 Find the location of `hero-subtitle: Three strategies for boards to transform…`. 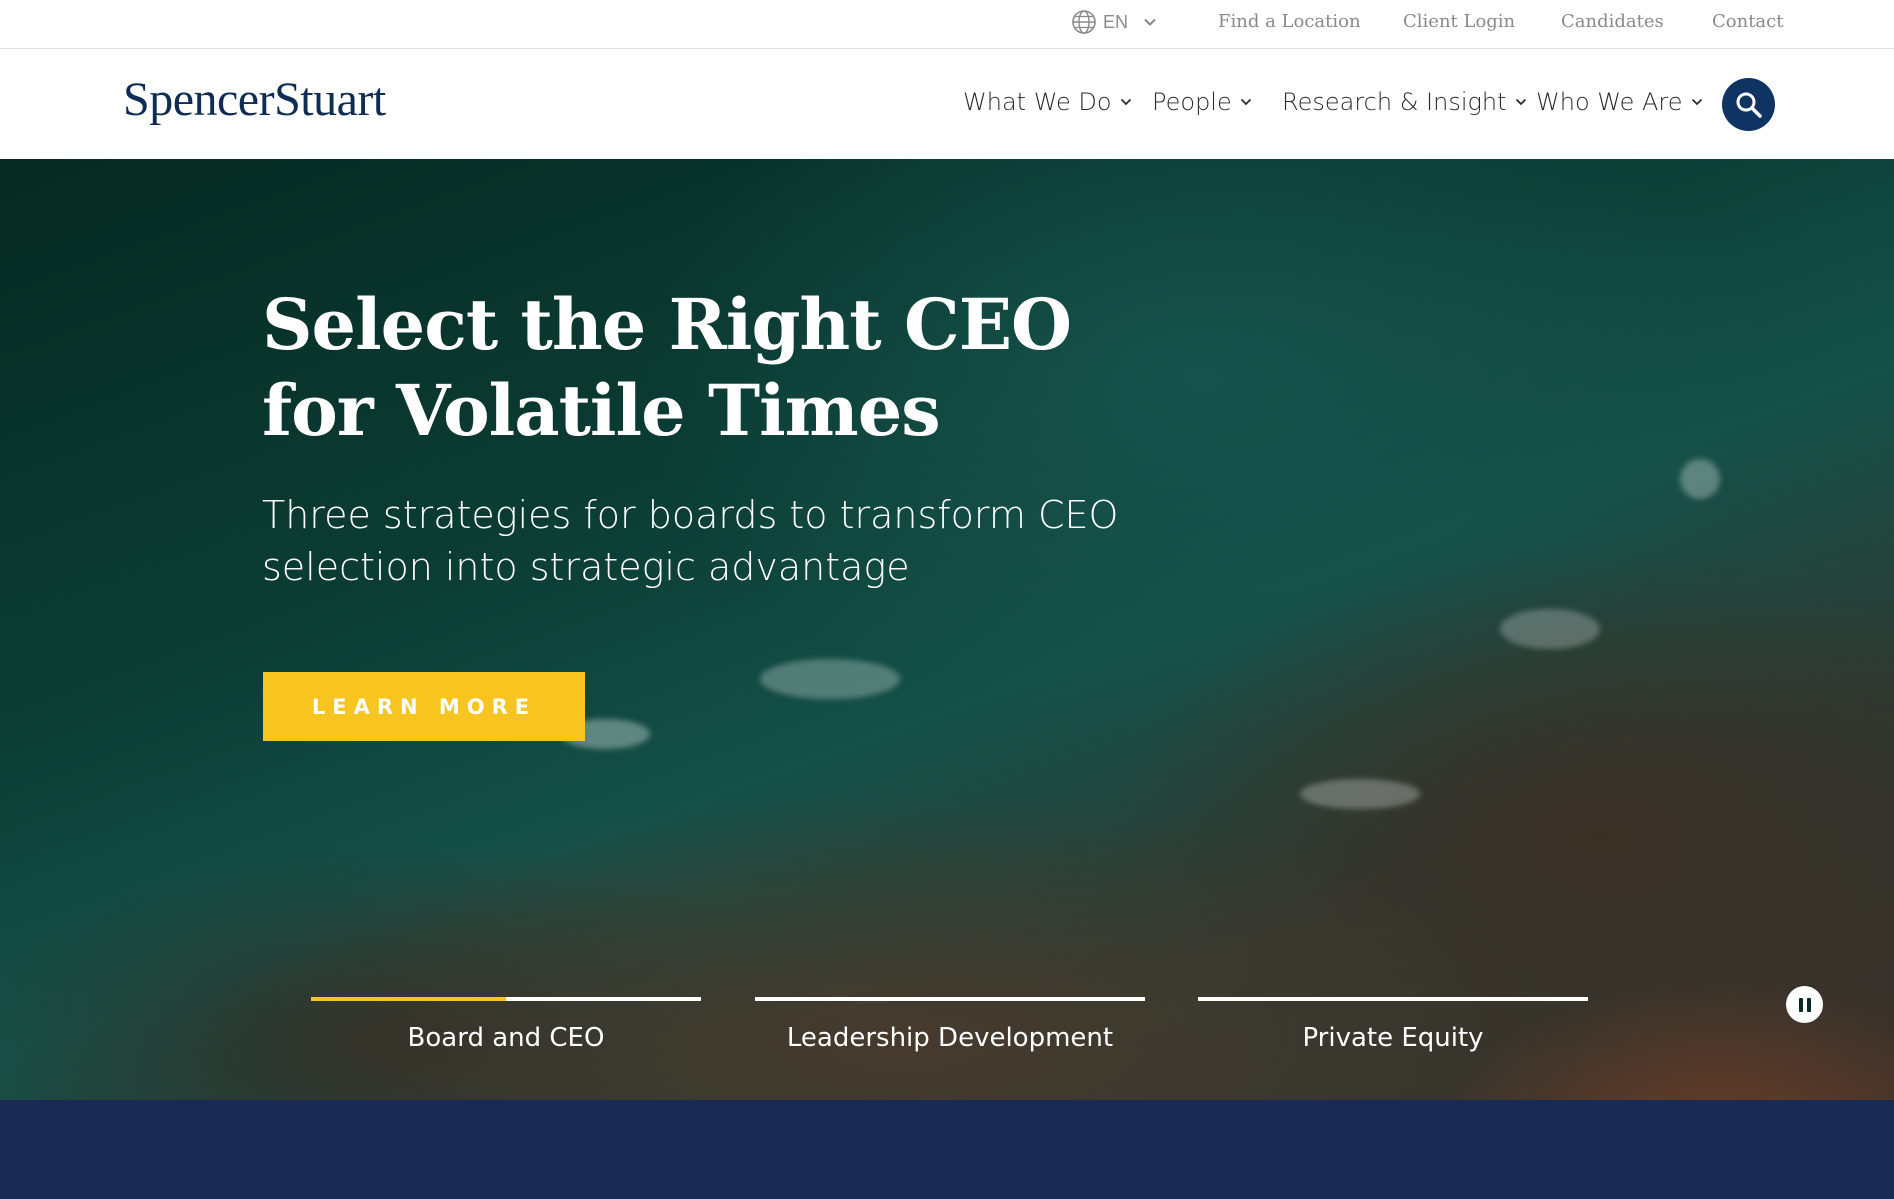

hero-subtitle: Three strategies for boards to transform… is located at coordinates (690, 541).